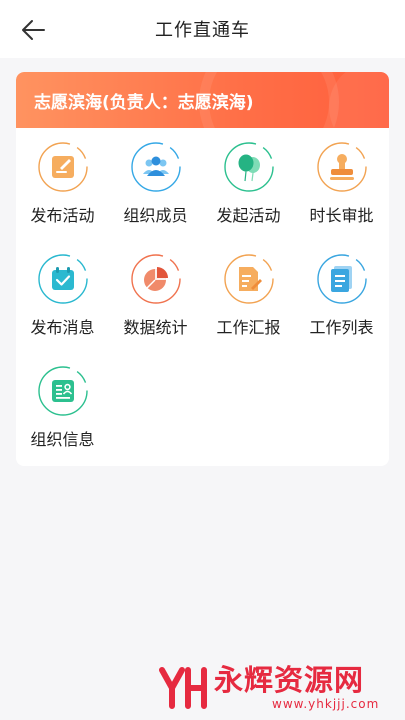 Image resolution: width=405 pixels, height=720 pixels. I want to click on top-bar: 工作直通车, so click(202, 29).